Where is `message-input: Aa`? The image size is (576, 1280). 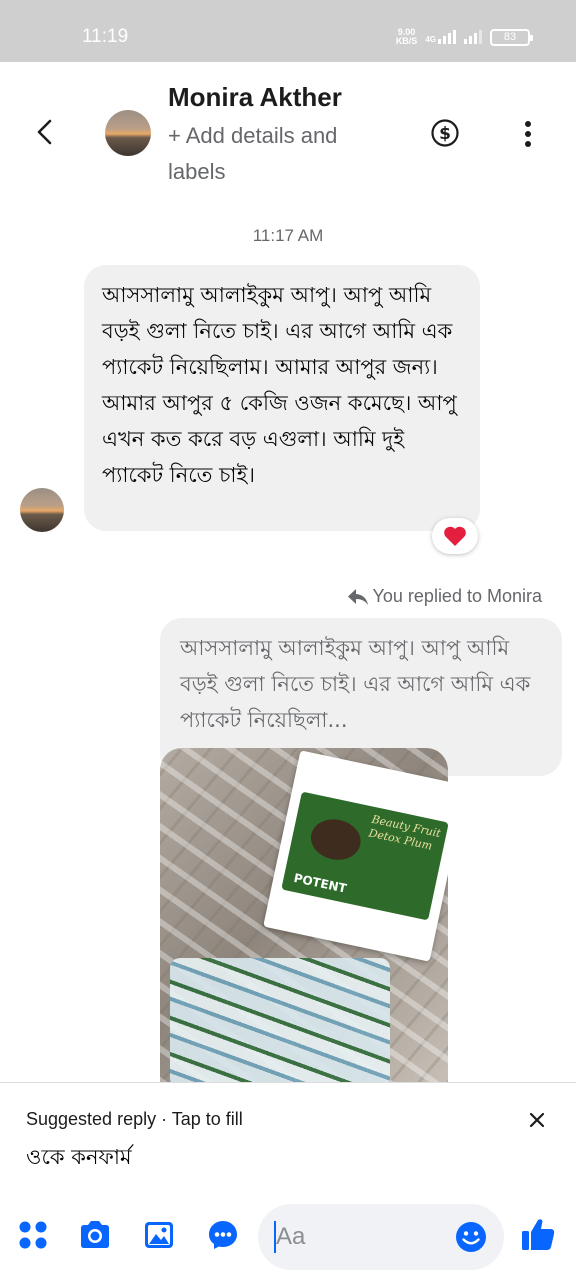 message-input: Aa is located at coordinates (381, 1237).